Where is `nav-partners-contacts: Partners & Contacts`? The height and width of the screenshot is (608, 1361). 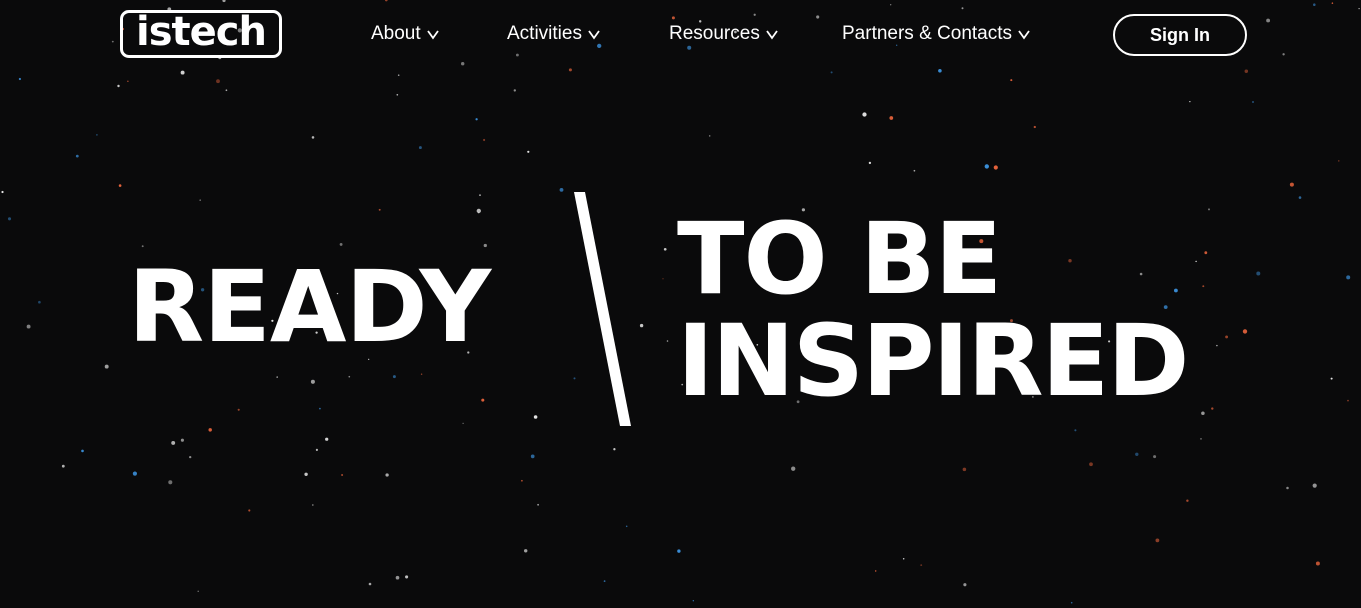 nav-partners-contacts: Partners & Contacts is located at coordinates (936, 34).